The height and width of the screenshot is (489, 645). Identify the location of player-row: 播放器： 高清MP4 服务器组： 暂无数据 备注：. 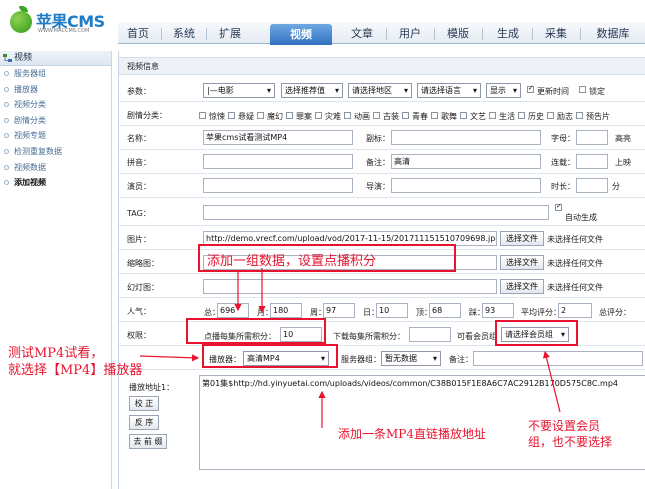
(382, 358).